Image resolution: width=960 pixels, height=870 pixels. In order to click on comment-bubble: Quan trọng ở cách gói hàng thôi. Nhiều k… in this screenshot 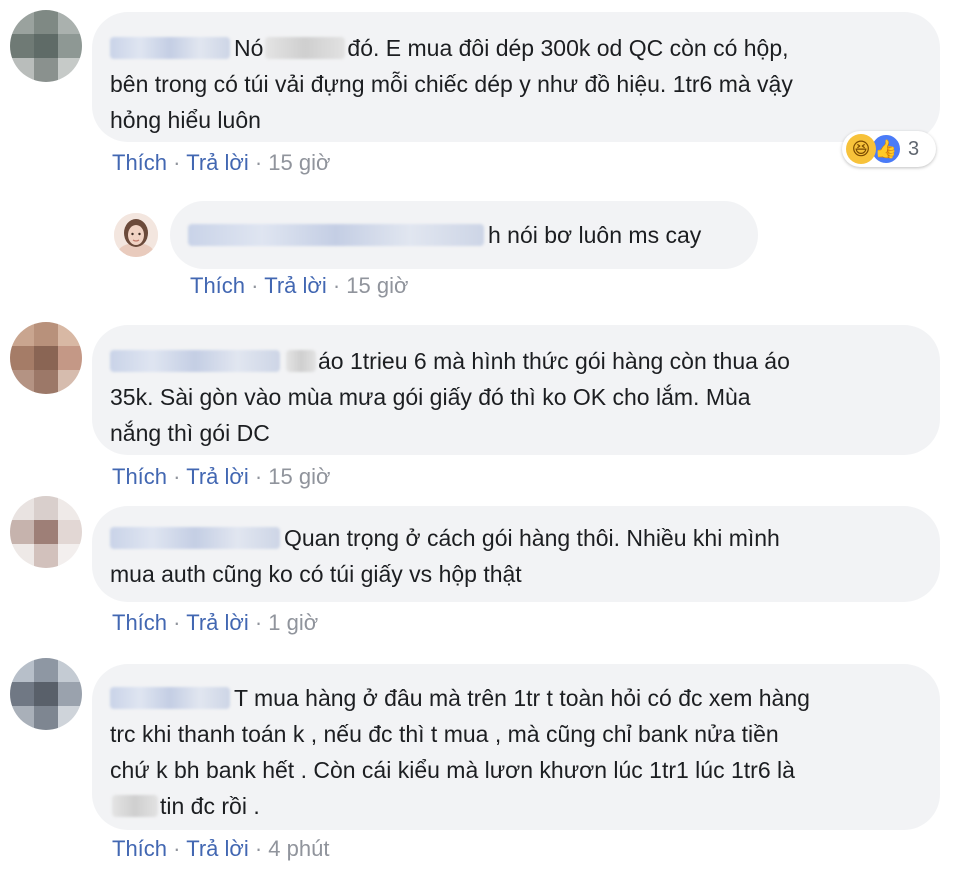, I will do `click(516, 554)`.